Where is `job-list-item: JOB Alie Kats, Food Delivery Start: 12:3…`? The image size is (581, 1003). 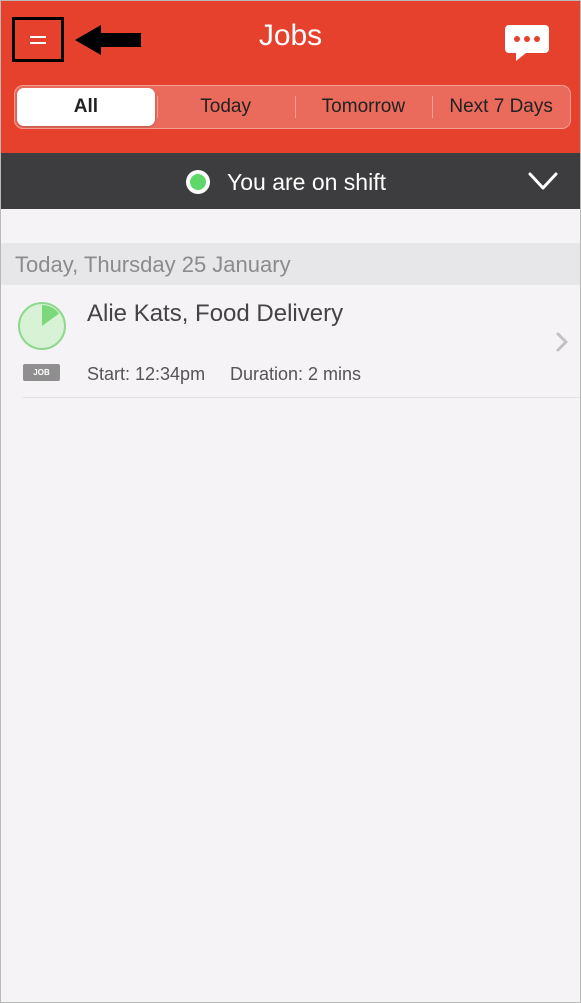
job-list-item: JOB Alie Kats, Food Delivery Start: 12:3… is located at coordinates (290, 342).